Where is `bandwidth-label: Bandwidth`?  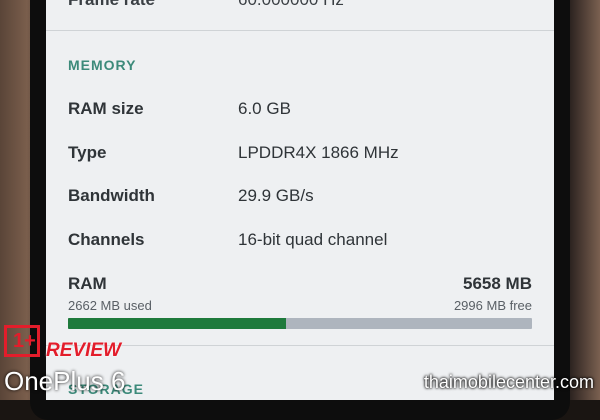
bandwidth-label: Bandwidth is located at coordinates (111, 195).